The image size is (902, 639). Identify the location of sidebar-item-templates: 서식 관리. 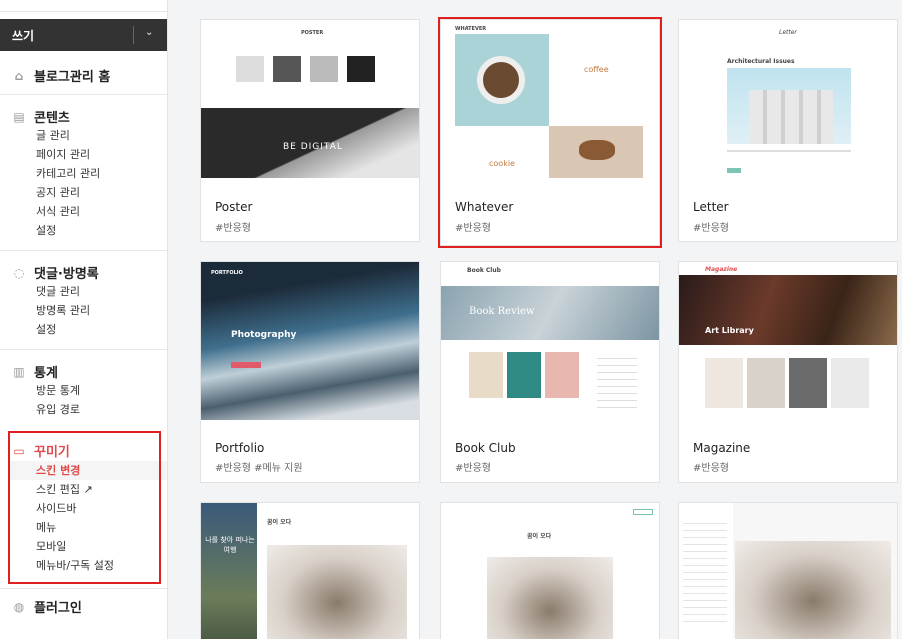
(68, 211).